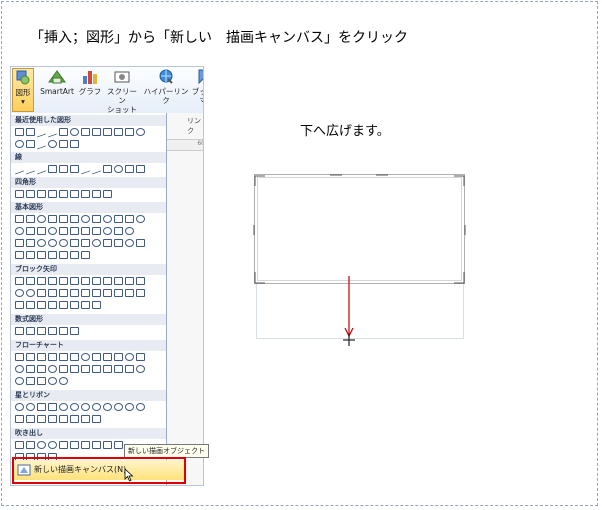 Image resolution: width=602 pixels, height=510 pixels. I want to click on hyperlink-button: ハイパーリンク, so click(166, 90).